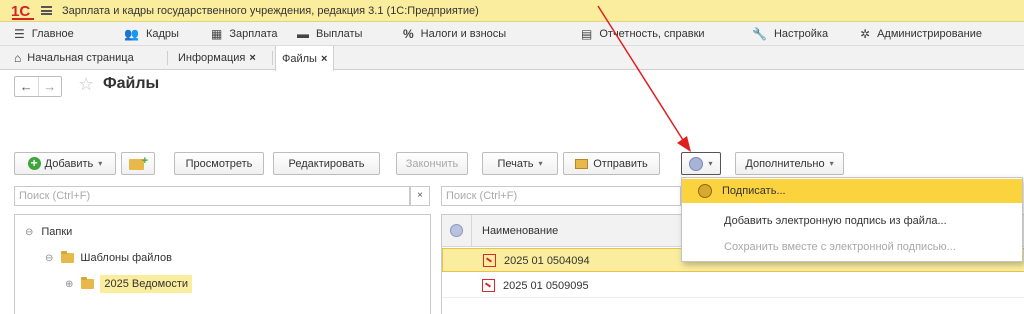 This screenshot has height=314, width=1024. I want to click on money-icon: ▬, so click(303, 34).